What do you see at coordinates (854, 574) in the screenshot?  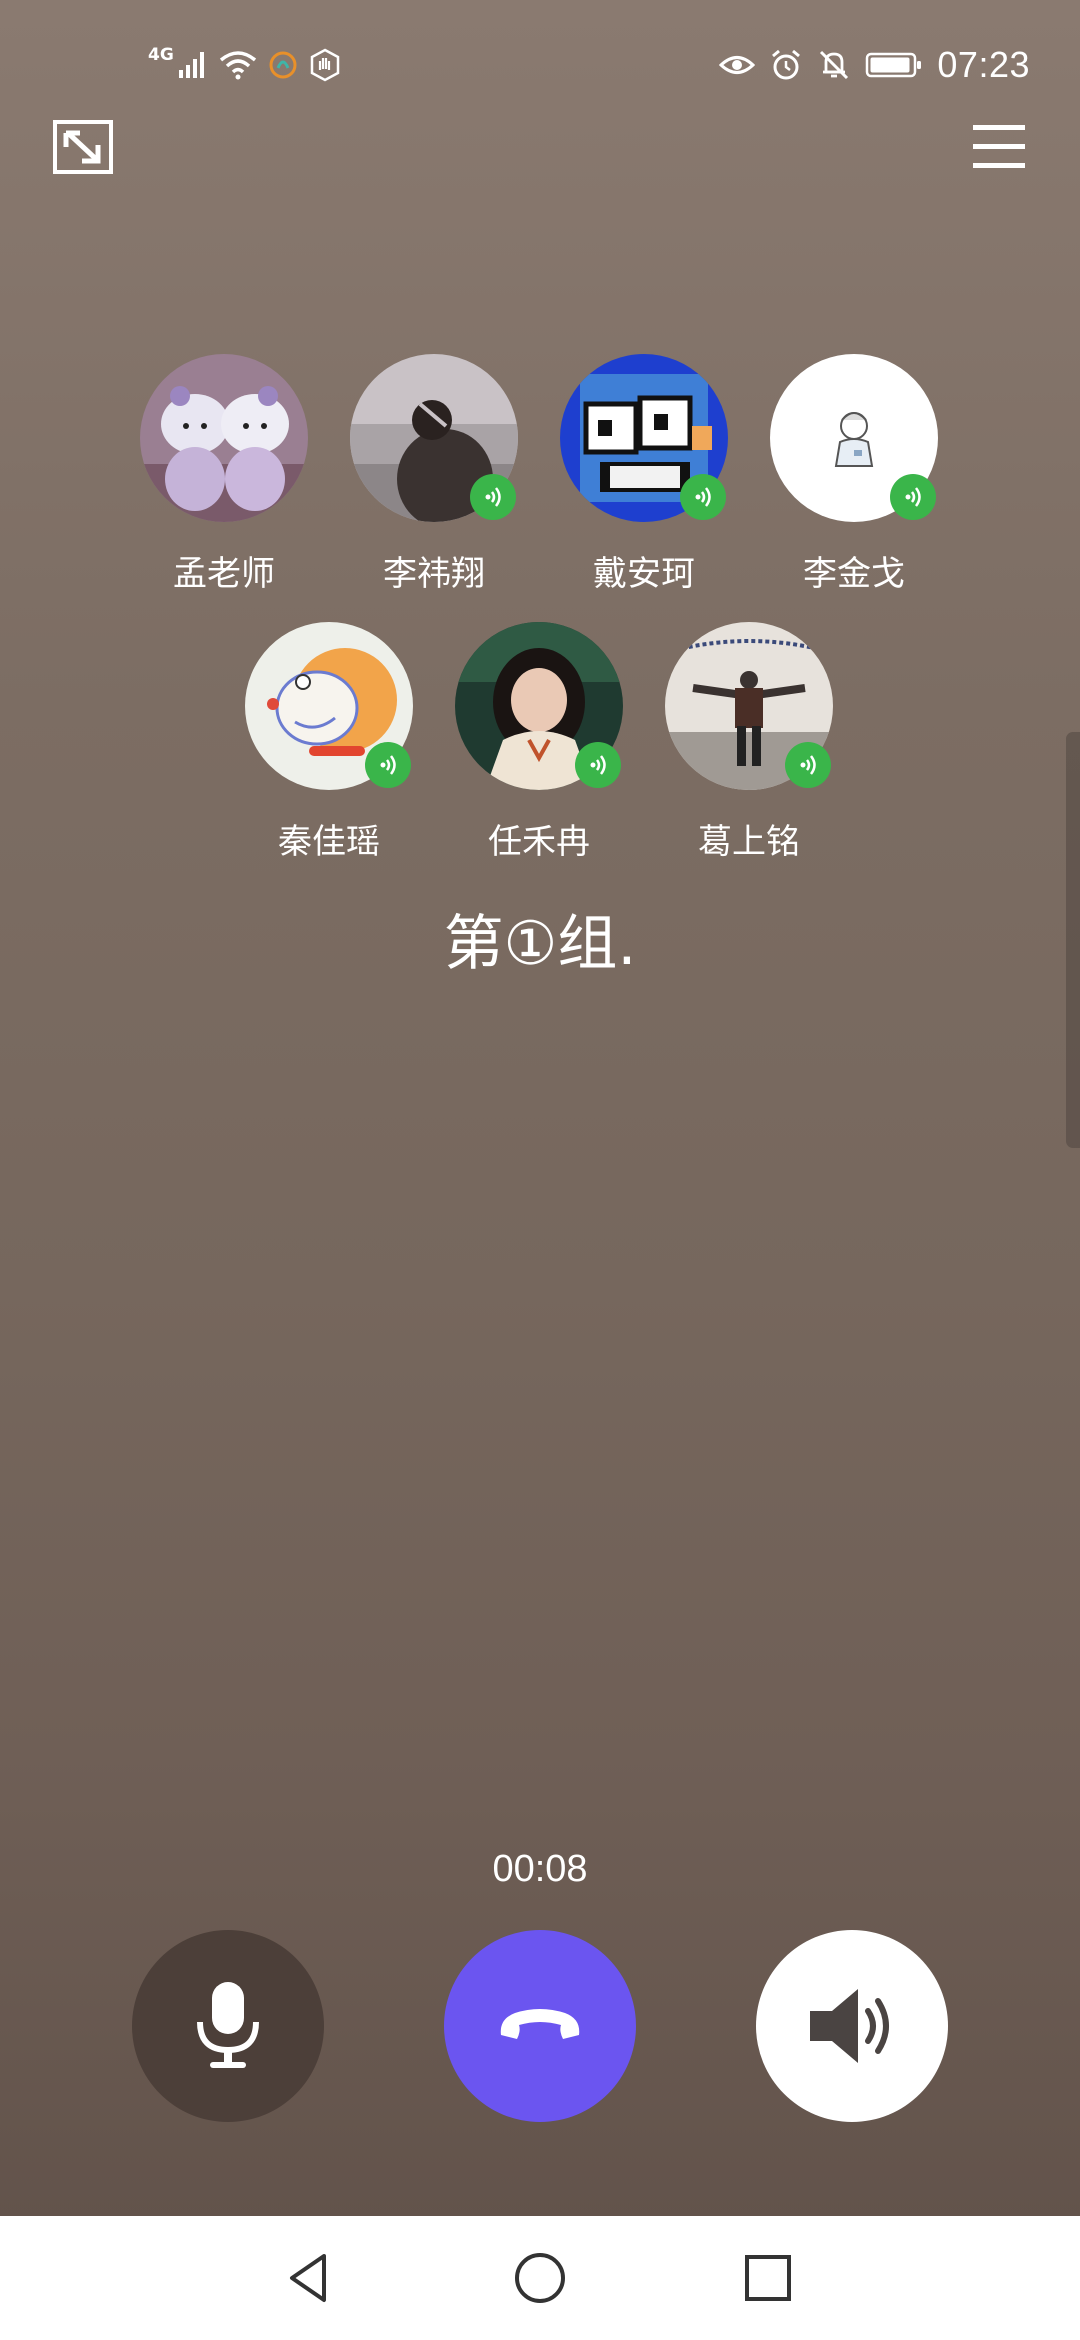 I see `participant-name: 李金戈` at bounding box center [854, 574].